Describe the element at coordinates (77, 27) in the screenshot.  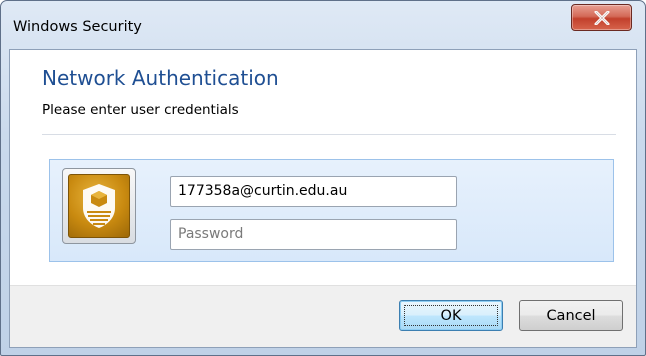
I see `window-title: Windows Security` at that location.